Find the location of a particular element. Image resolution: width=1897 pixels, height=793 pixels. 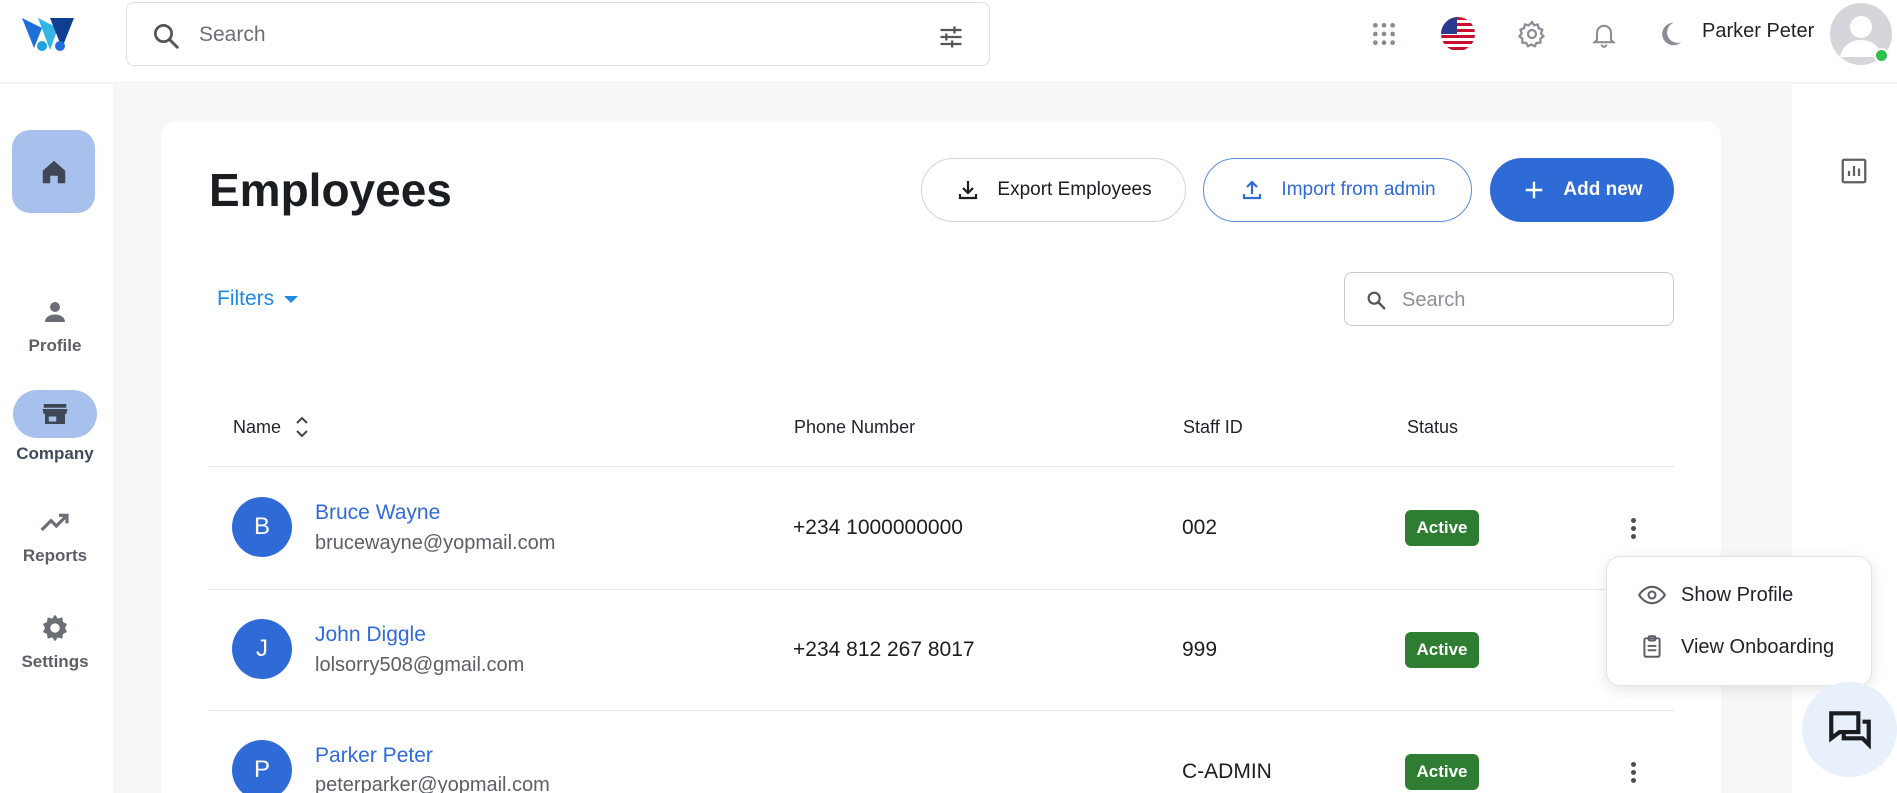

home-icon is located at coordinates (53, 171).